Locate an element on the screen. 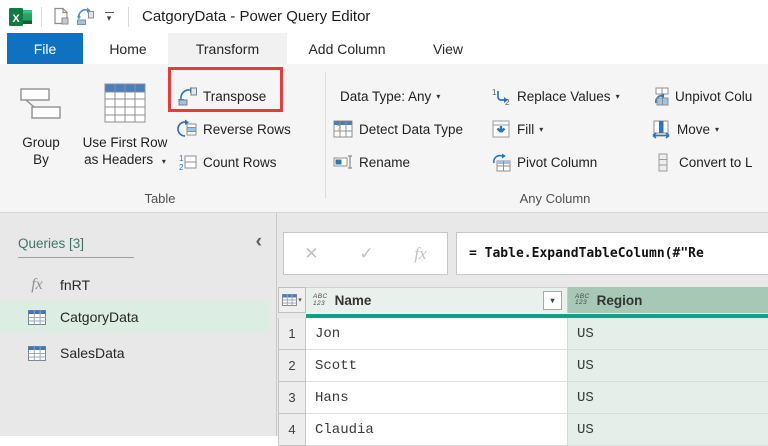  row-number: 1 is located at coordinates (292, 334).